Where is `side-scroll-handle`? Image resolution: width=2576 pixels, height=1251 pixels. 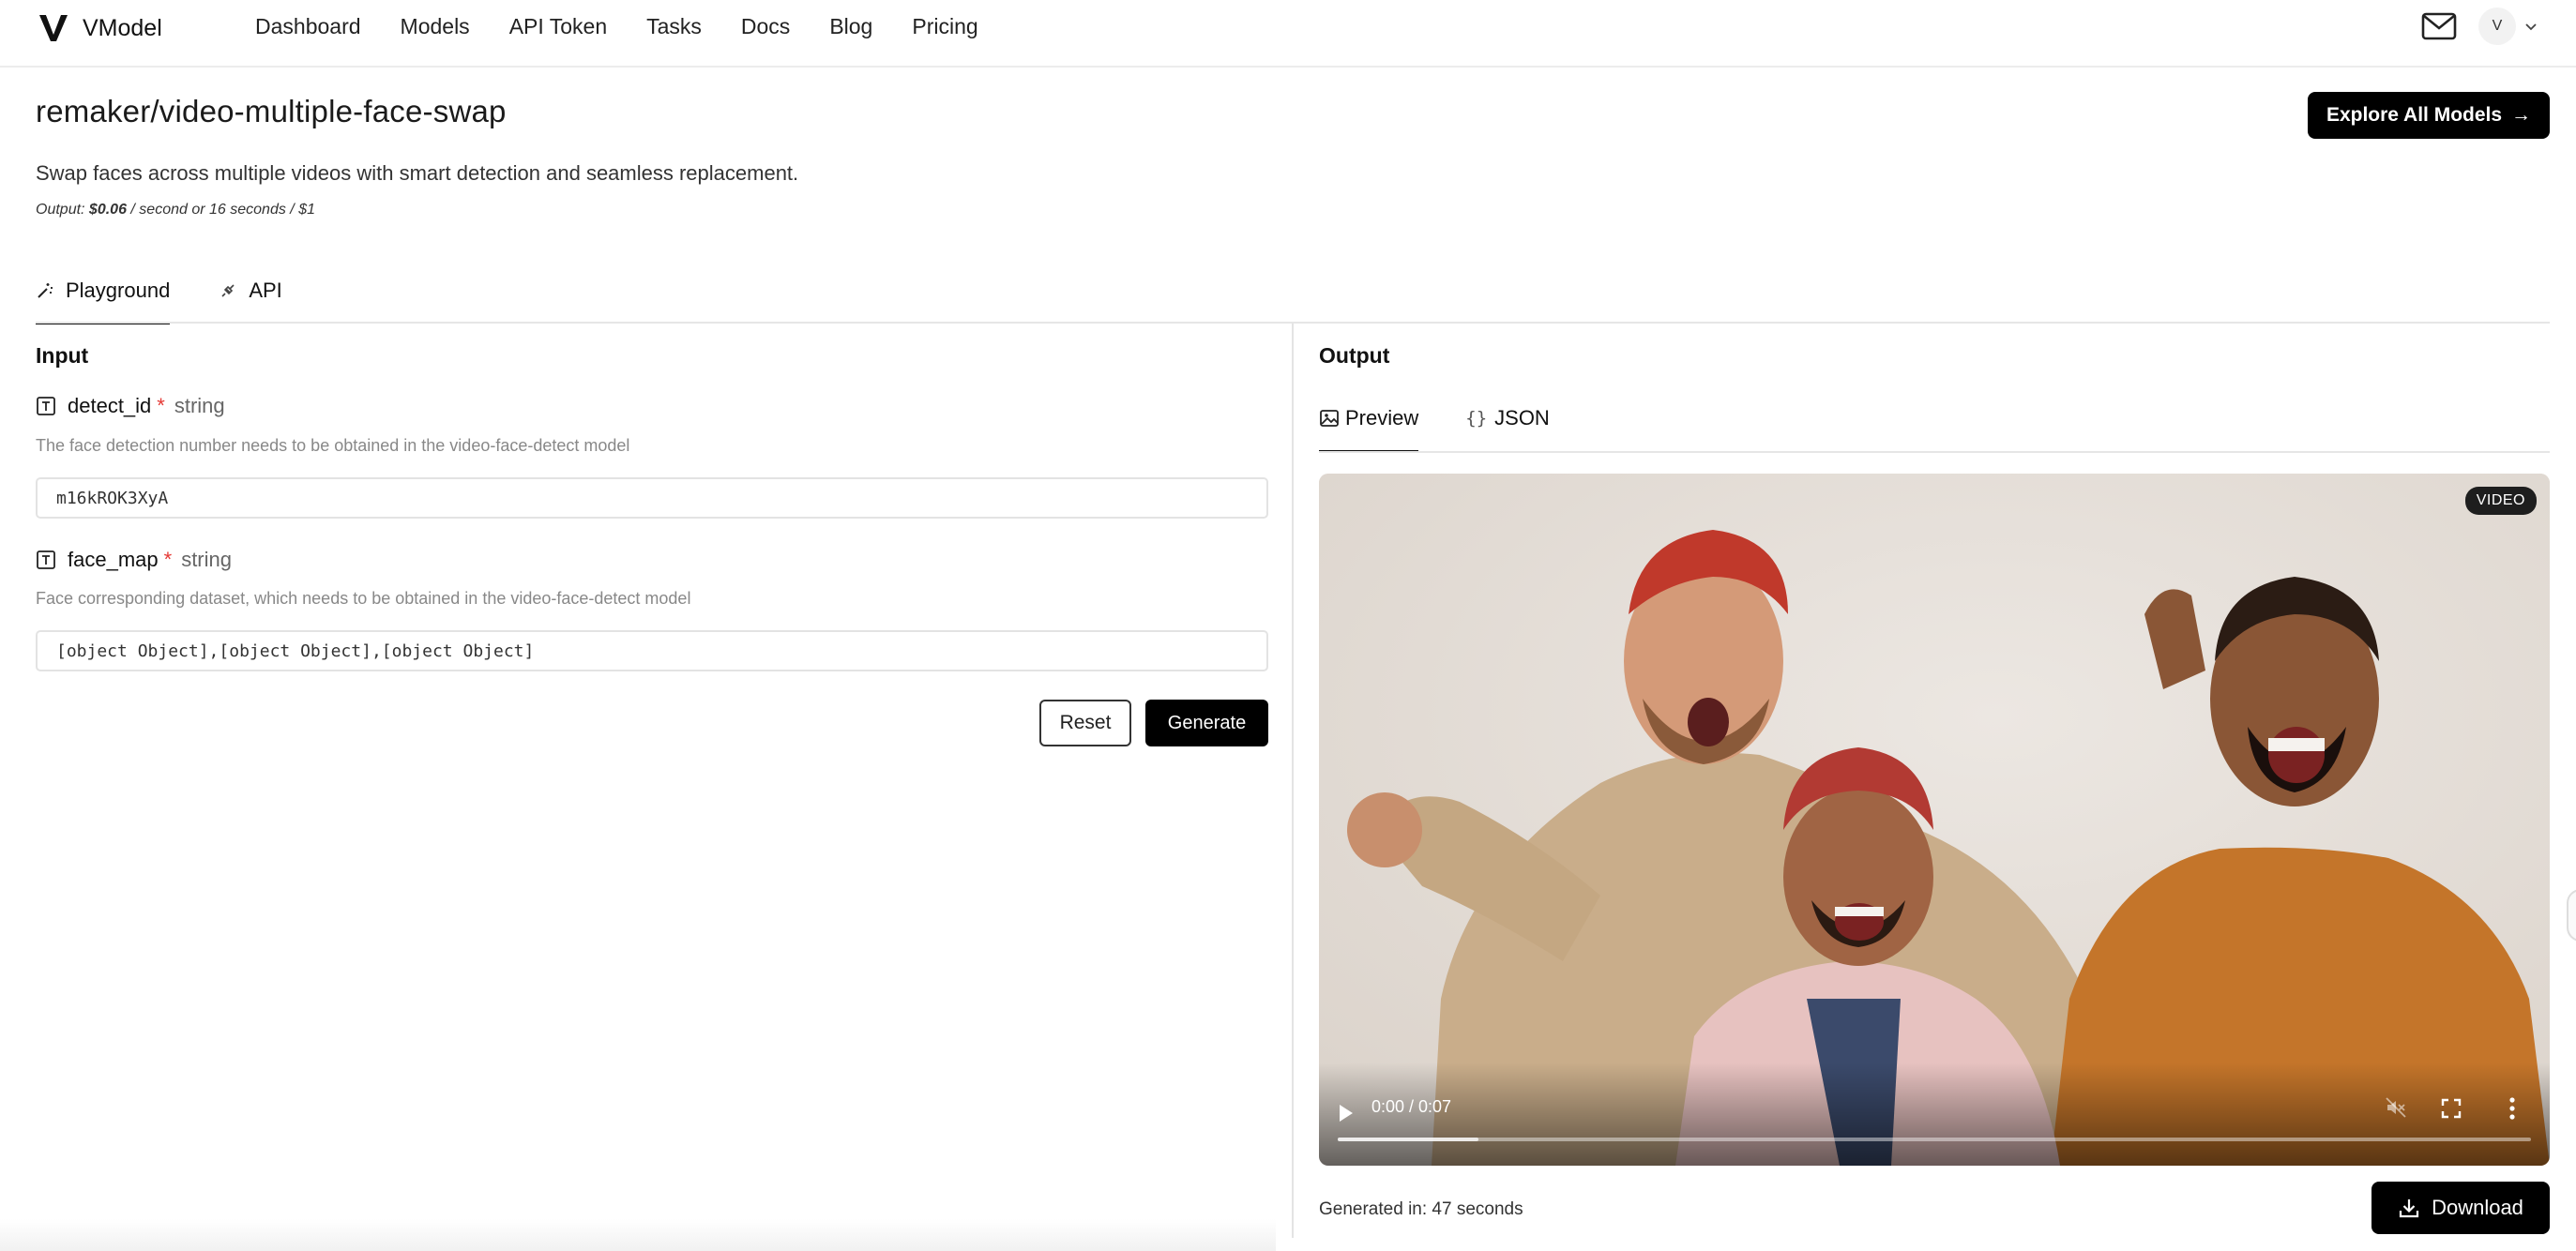
side-scroll-handle is located at coordinates (2571, 915).